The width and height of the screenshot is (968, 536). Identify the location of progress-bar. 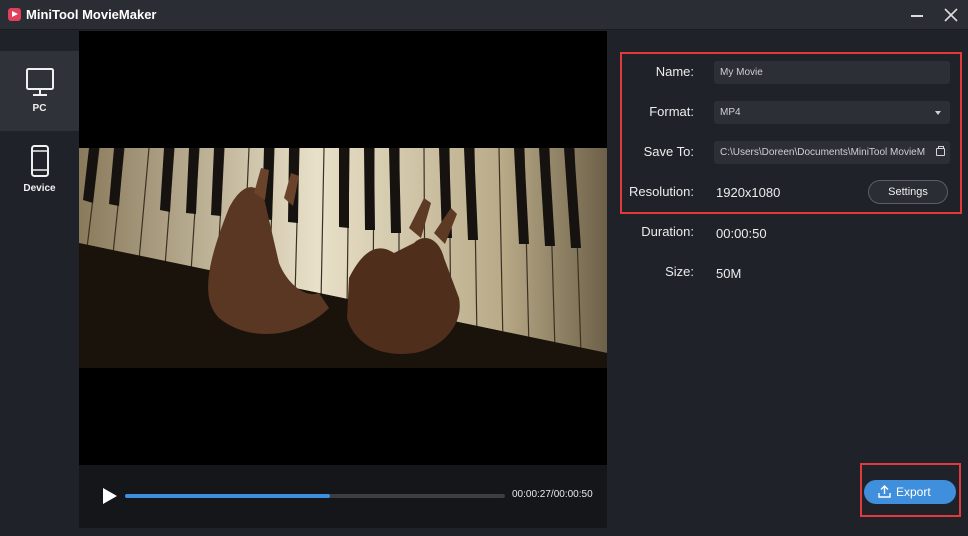
(315, 496).